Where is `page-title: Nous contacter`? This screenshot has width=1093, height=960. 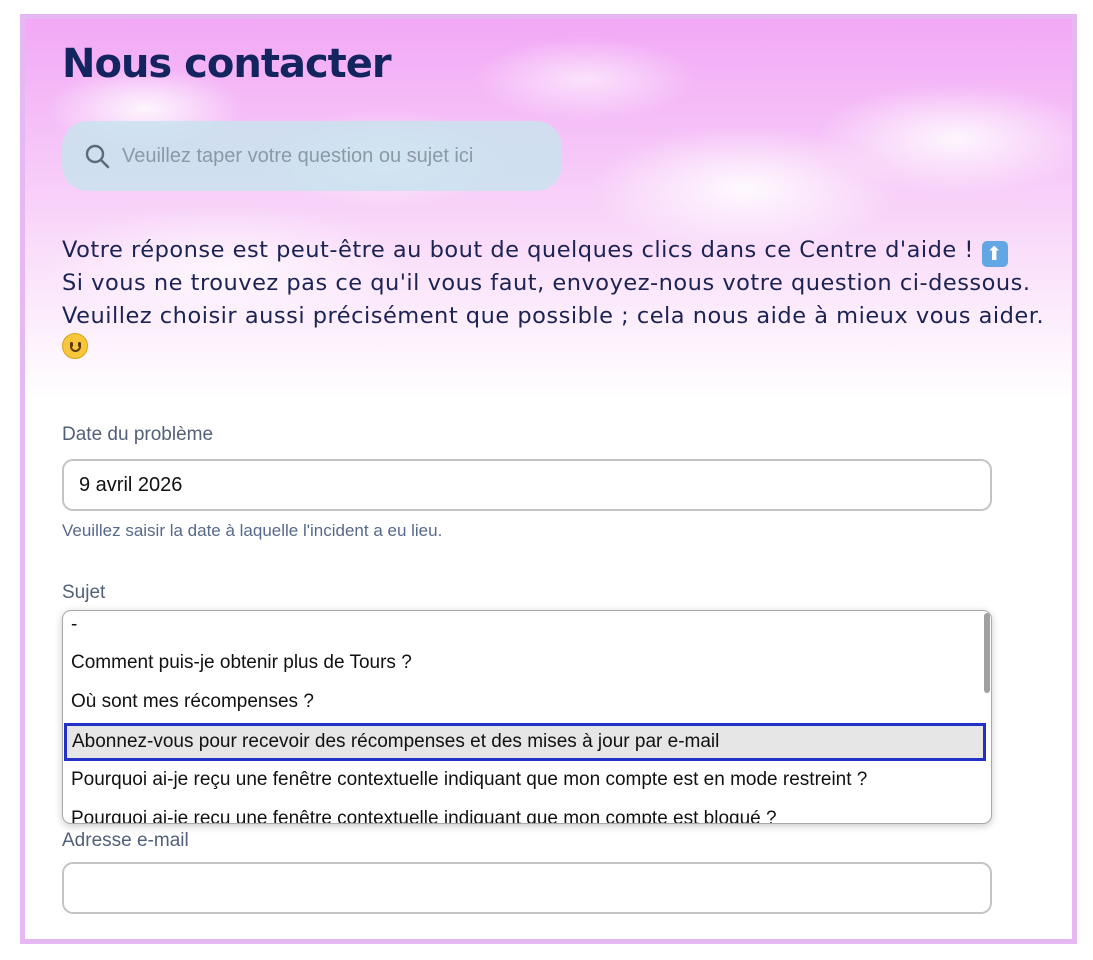
page-title: Nous contacter is located at coordinates (227, 64).